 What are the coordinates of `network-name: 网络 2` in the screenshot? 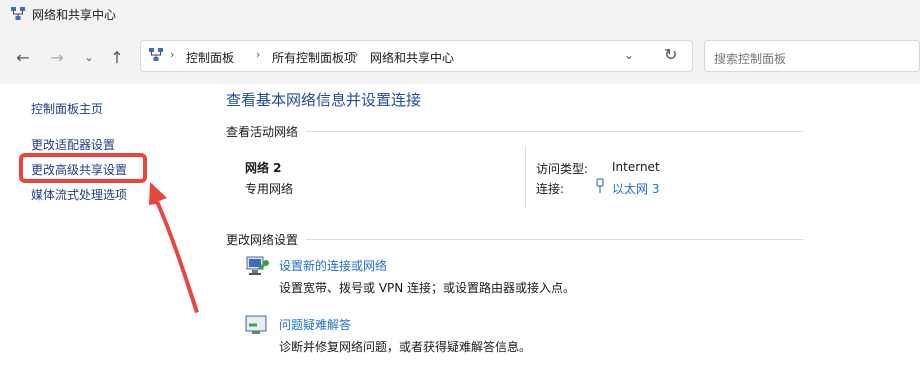 It's located at (263, 168).